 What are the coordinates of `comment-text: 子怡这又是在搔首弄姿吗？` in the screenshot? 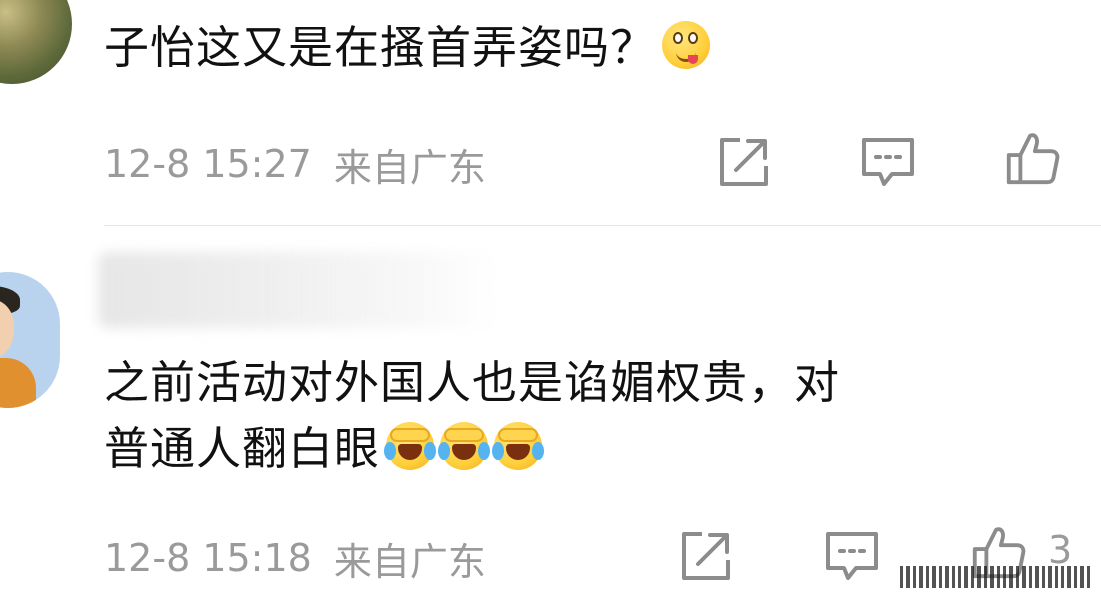 It's located at (407, 48).